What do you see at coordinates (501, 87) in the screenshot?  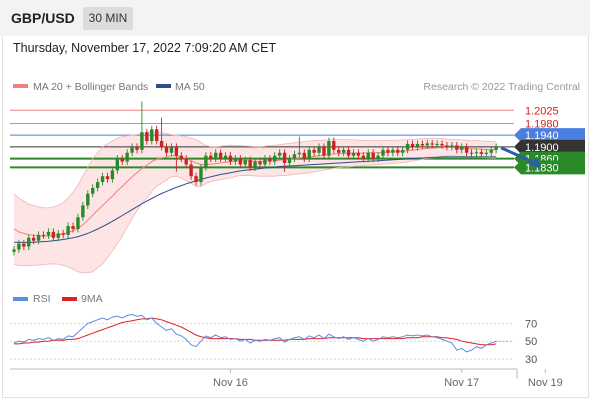 I see `watermark-text: Research © 2022 Trading Central` at bounding box center [501, 87].